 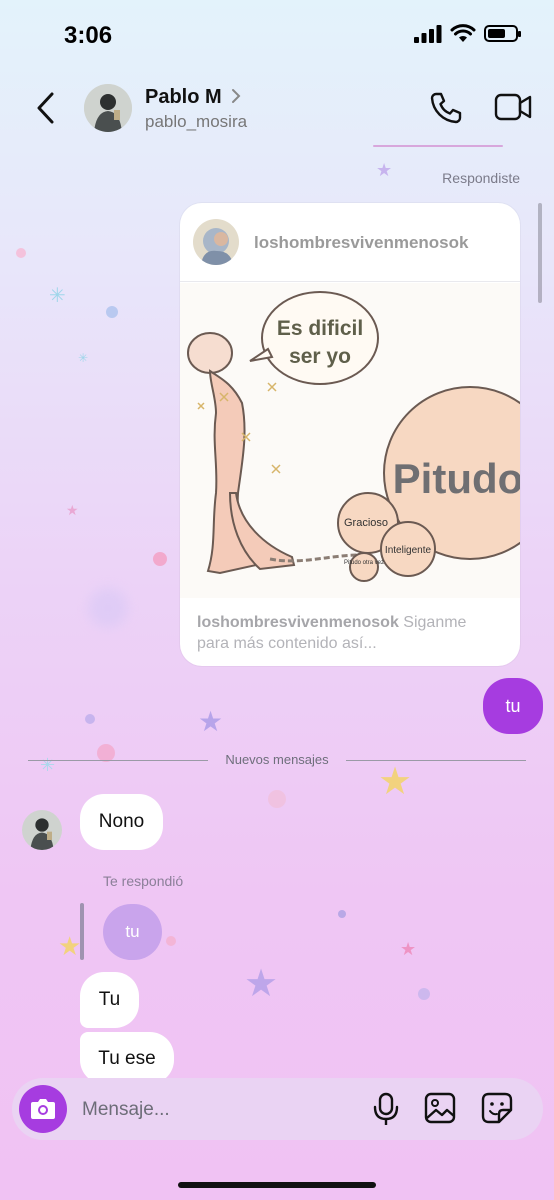 I want to click on their-message-text: Tu ese, so click(x=127, y=1058).